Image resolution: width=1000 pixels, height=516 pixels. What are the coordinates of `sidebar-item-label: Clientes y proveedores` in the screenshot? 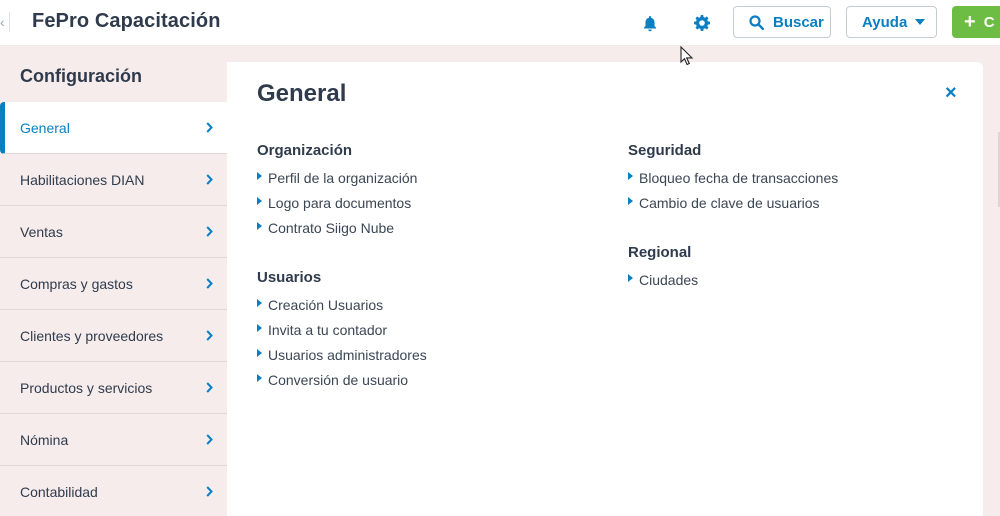 It's located at (92, 335).